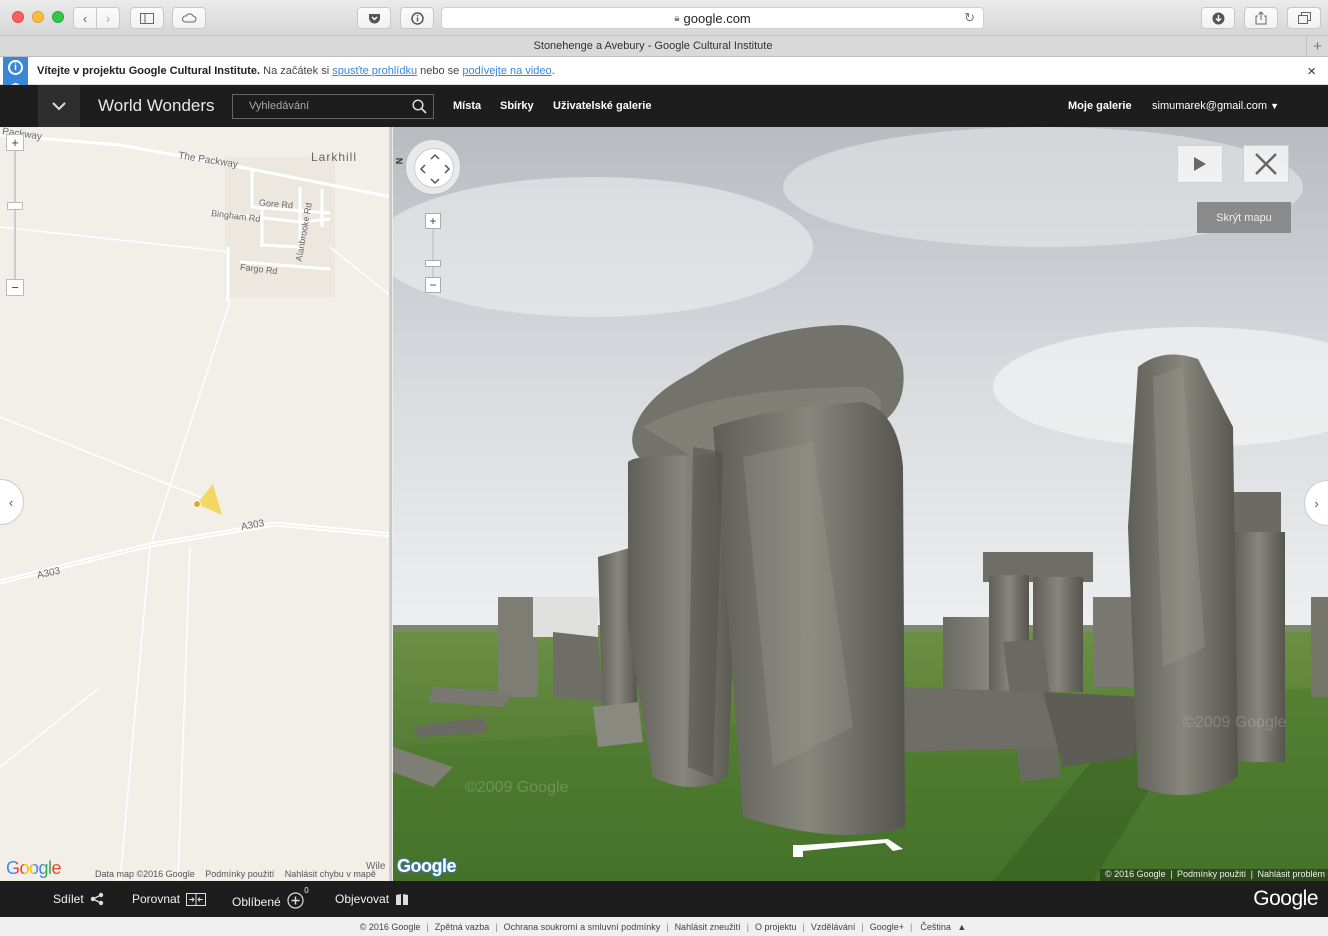 The width and height of the screenshot is (1328, 936). What do you see at coordinates (15, 287) in the screenshot?
I see `map-zoom-out-button: −` at bounding box center [15, 287].